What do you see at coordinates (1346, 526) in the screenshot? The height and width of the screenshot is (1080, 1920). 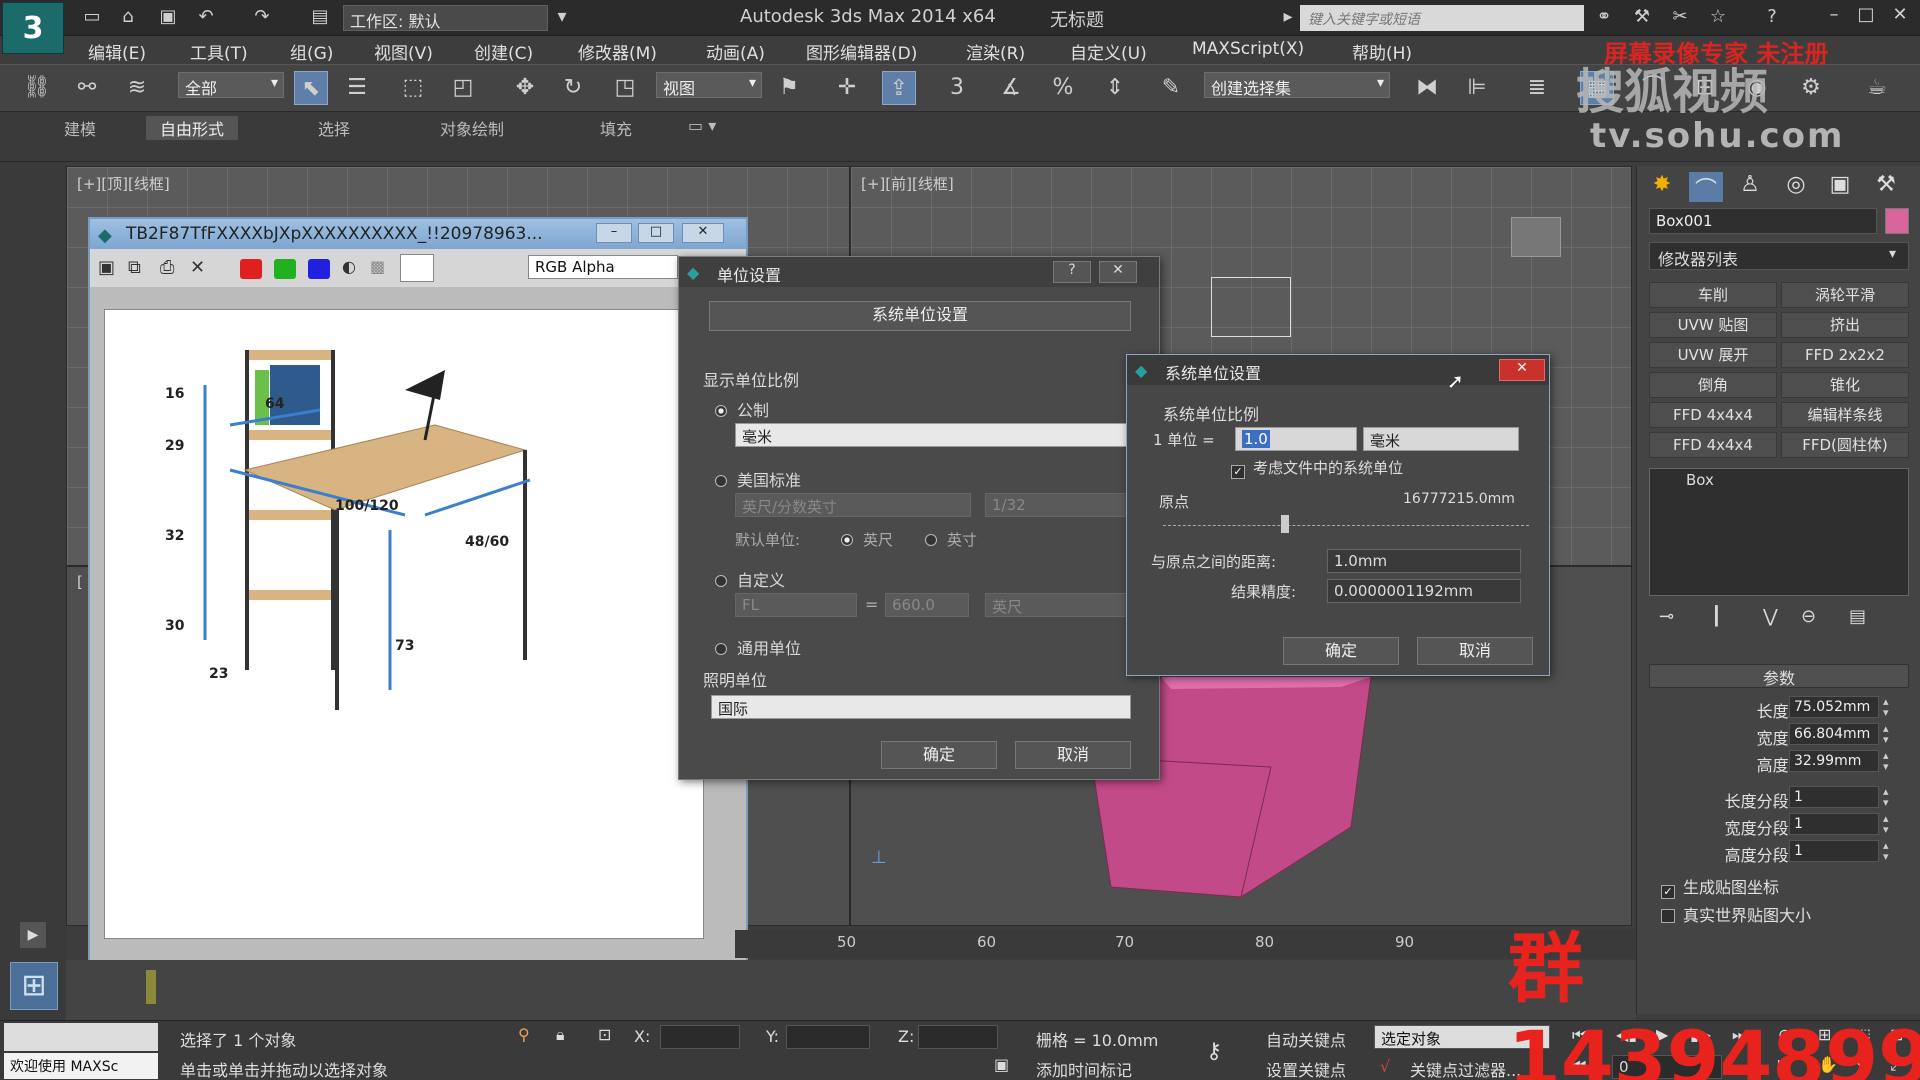 I see `origin-slider-track` at bounding box center [1346, 526].